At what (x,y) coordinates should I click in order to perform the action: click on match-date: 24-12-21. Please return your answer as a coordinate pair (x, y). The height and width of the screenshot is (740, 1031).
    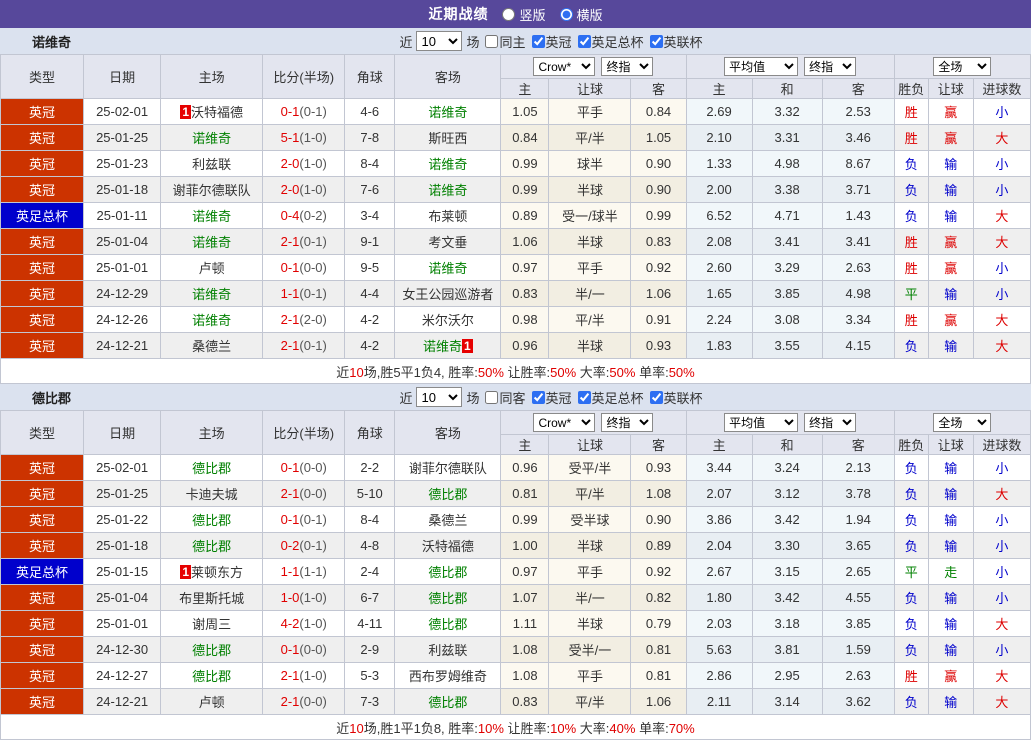
    Looking at the image, I should click on (122, 345).